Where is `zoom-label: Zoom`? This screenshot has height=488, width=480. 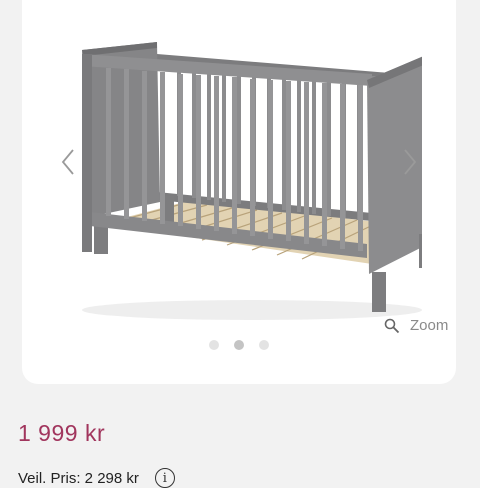
zoom-label: Zoom is located at coordinates (429, 325).